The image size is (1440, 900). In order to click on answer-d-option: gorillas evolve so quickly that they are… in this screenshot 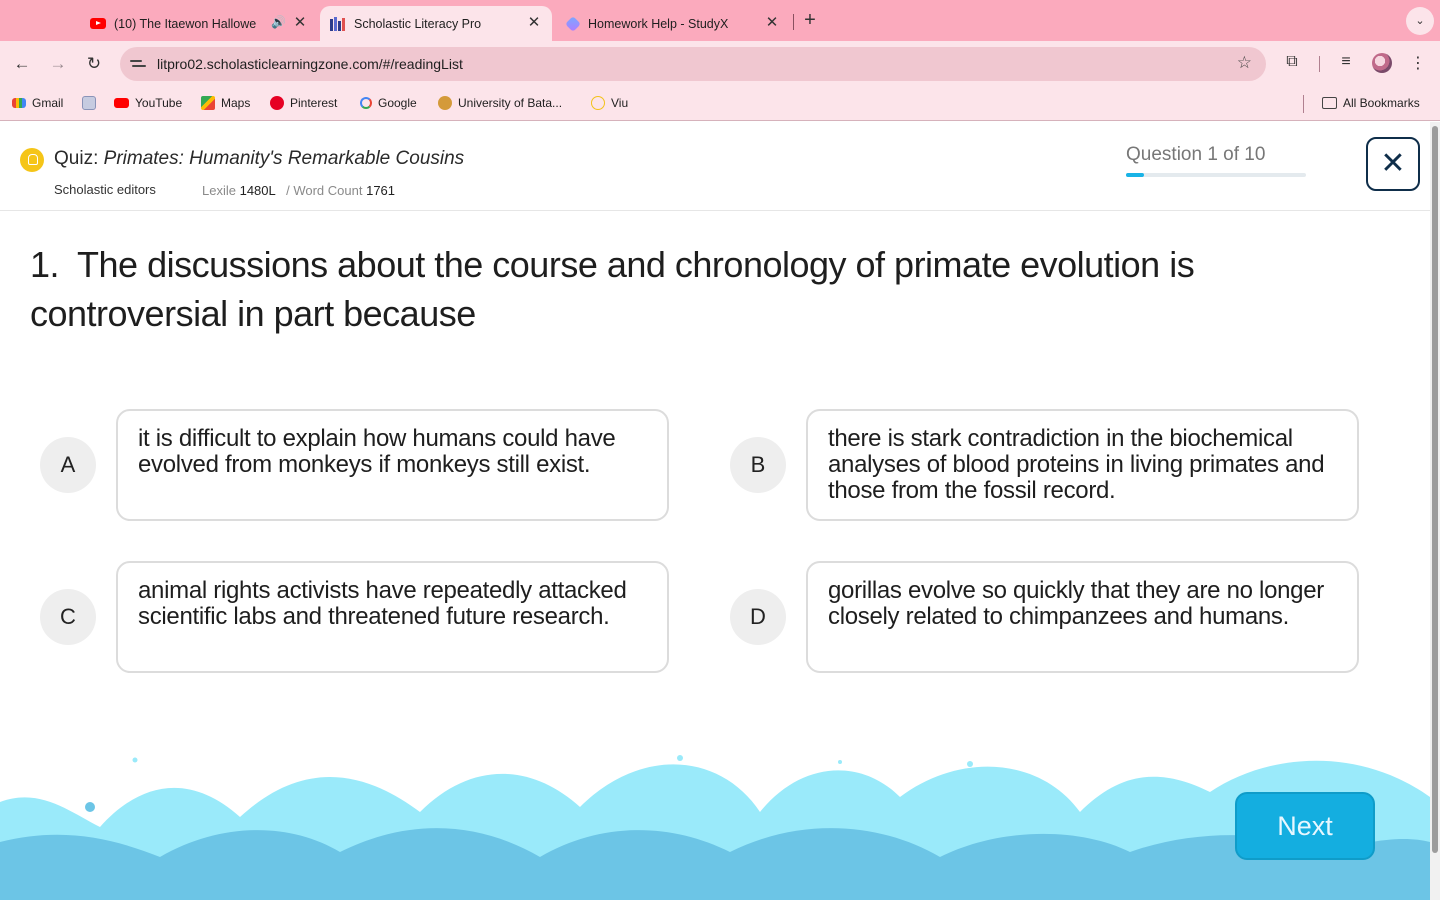, I will do `click(1082, 617)`.